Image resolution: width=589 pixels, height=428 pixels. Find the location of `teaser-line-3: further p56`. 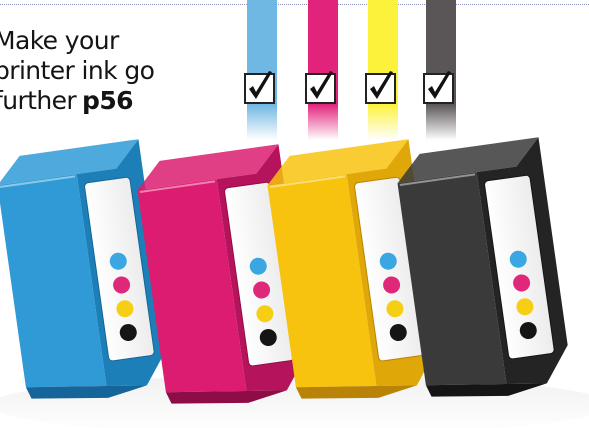

teaser-line-3: further p56 is located at coordinates (102, 101).